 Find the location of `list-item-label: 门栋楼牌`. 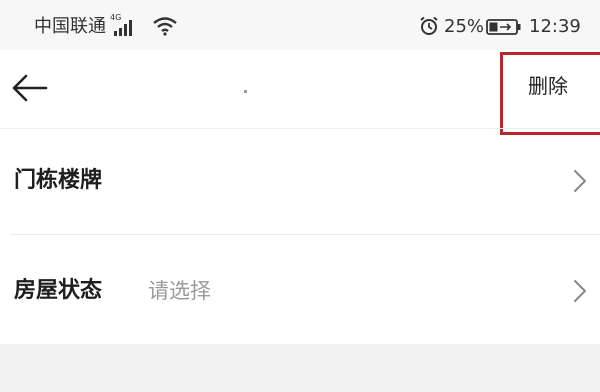

list-item-label: 门栋楼牌 is located at coordinates (58, 180).